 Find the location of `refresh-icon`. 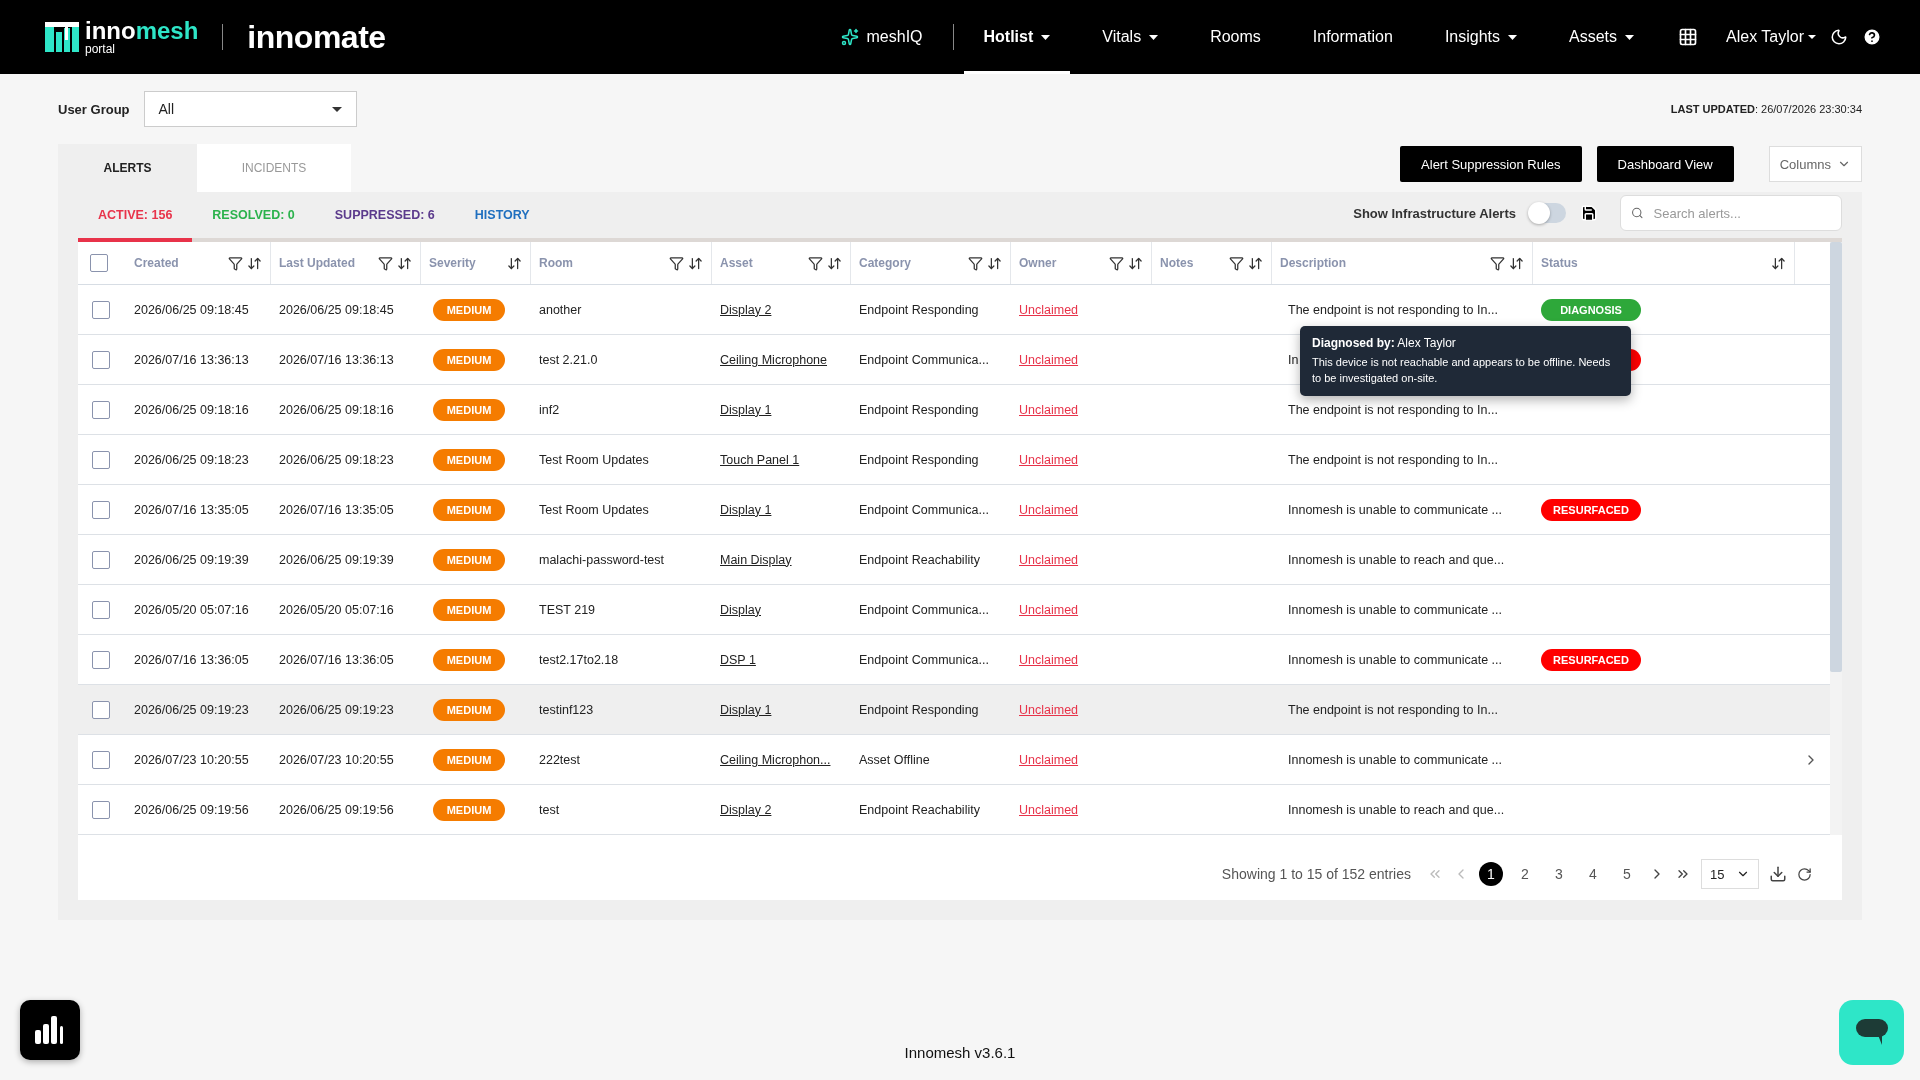

refresh-icon is located at coordinates (1804, 874).